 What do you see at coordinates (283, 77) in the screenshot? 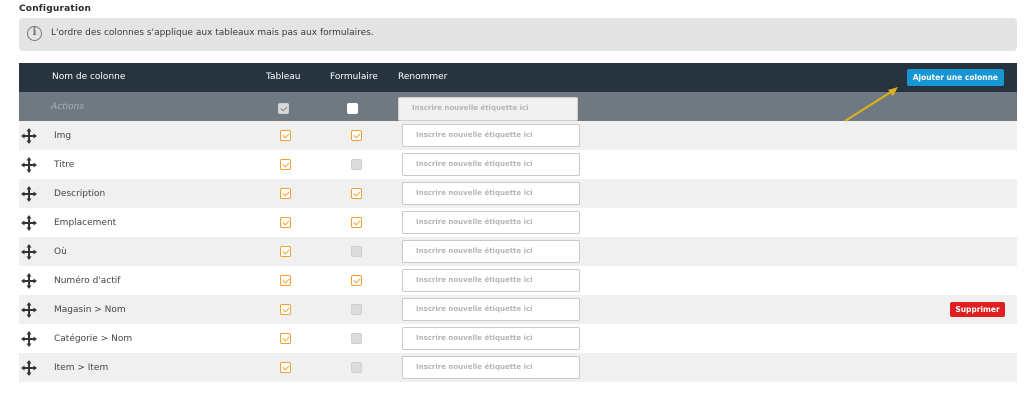
I see `header-tableau: Tableau` at bounding box center [283, 77].